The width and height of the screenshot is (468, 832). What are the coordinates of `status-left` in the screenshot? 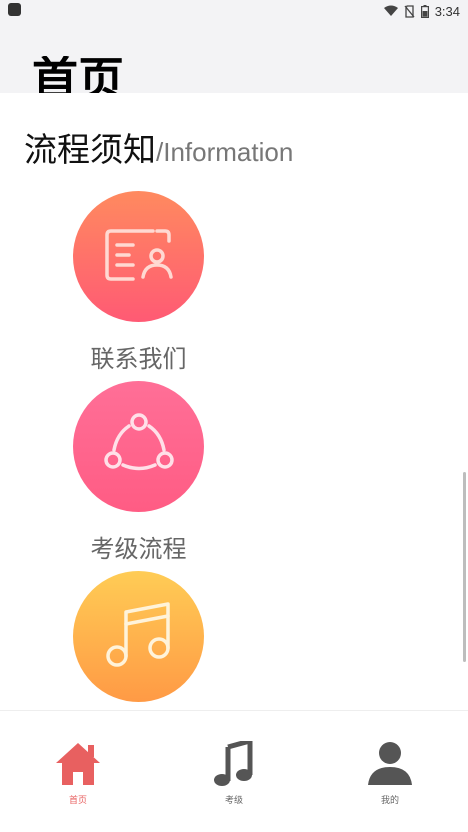 It's located at (14, 11).